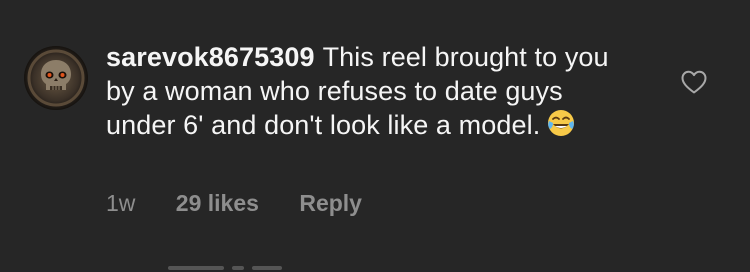  I want to click on comment-timestamp: 1w, so click(121, 203).